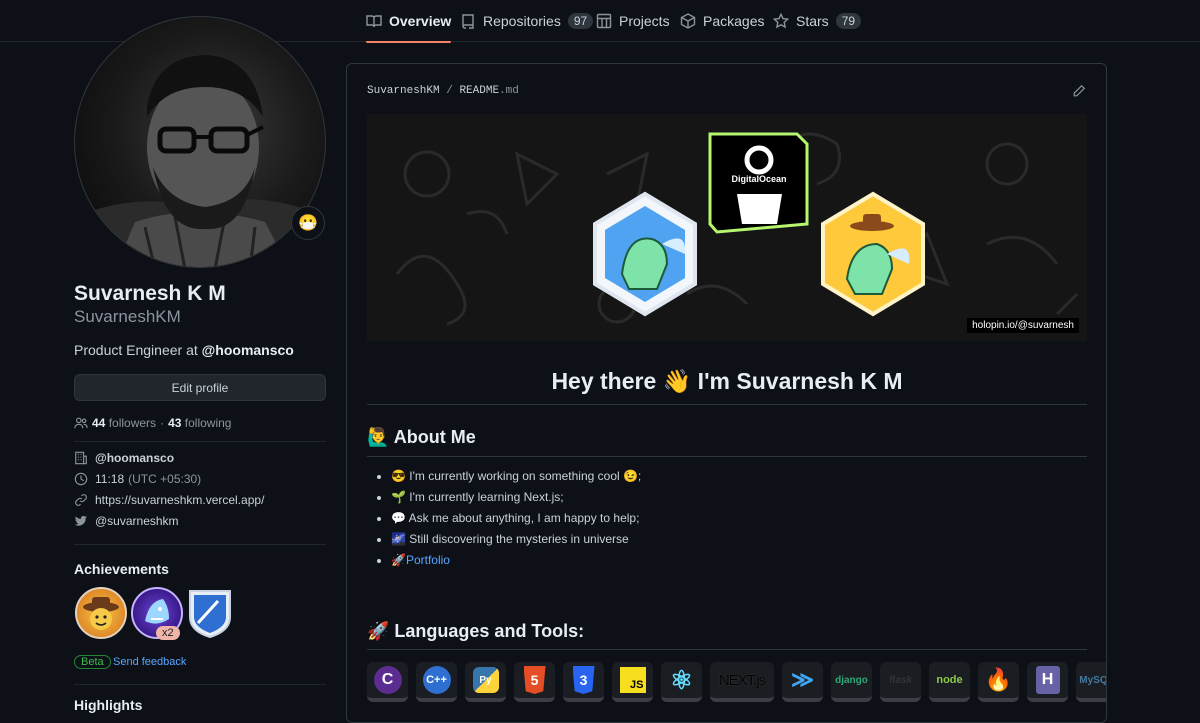  I want to click on star-icon, so click(781, 21).